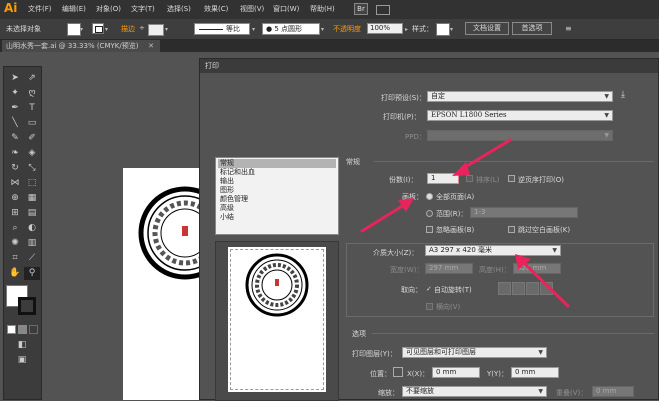  Describe the element at coordinates (22, 345) in the screenshot. I see `drawing-mode-icon: ◧` at that location.